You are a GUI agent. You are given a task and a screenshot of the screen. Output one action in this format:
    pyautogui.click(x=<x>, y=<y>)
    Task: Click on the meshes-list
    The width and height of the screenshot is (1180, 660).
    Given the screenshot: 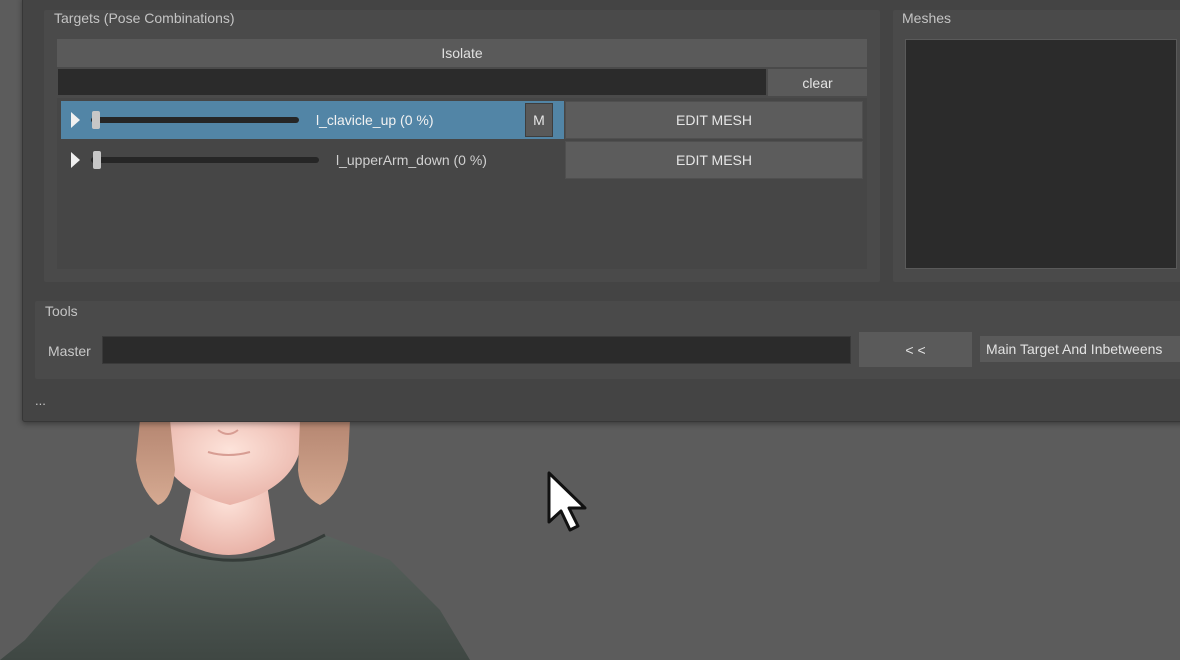 What is the action you would take?
    pyautogui.click(x=1041, y=154)
    